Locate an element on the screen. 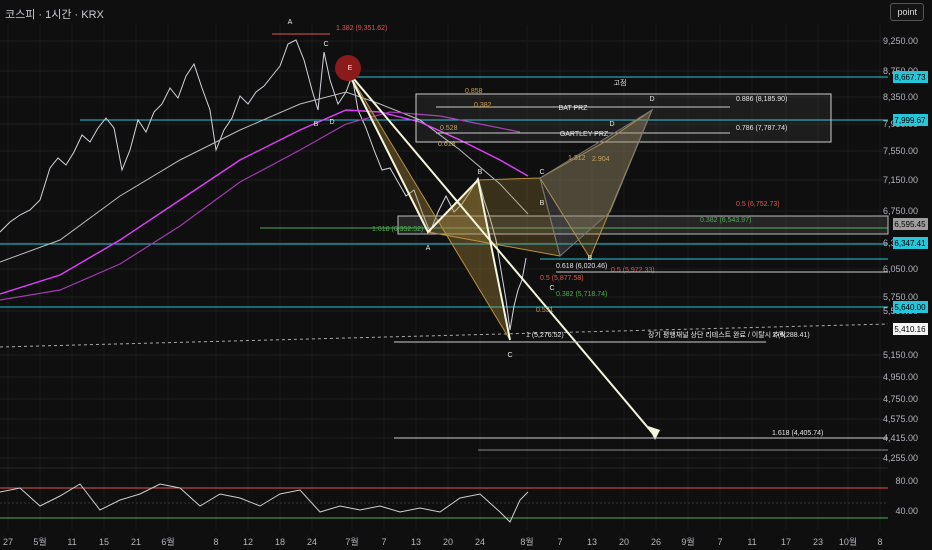  x-tick-label: 9월 is located at coordinates (687, 541).